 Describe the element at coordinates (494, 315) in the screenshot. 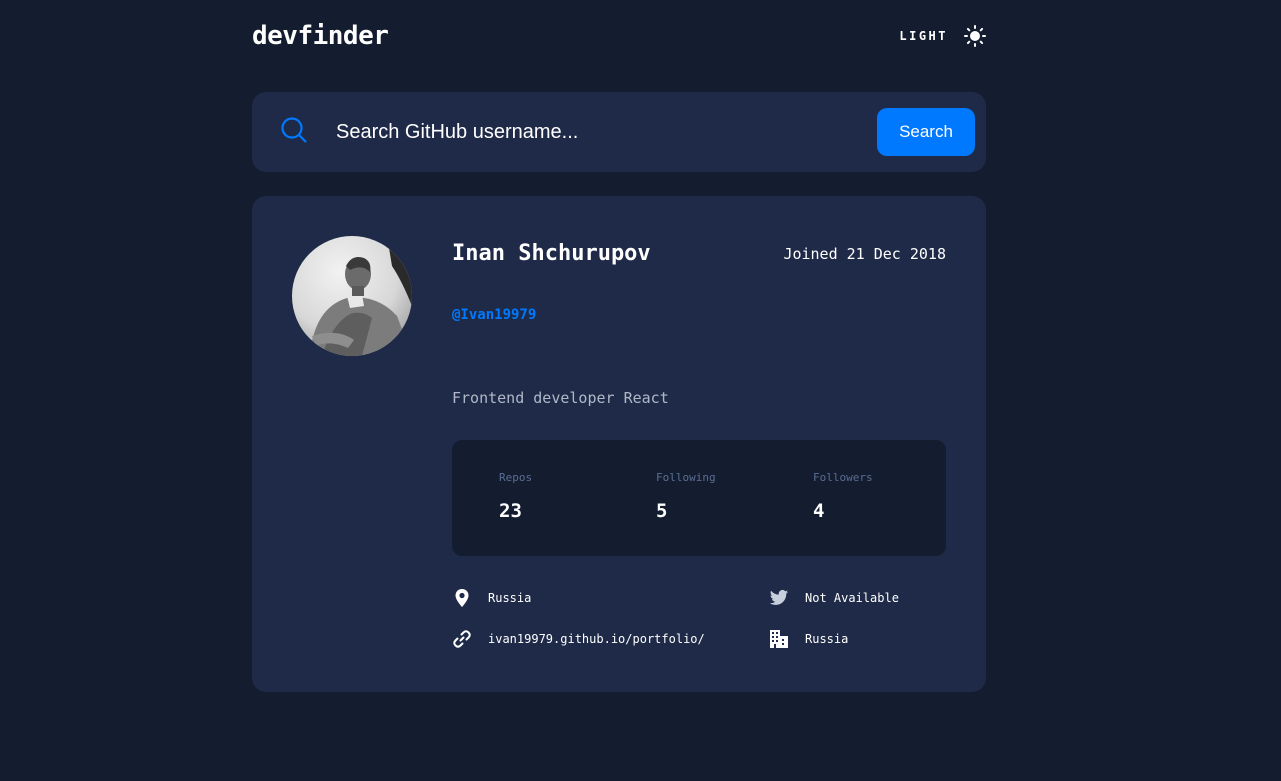

I see `profile-handle-link: @Ivan19979` at that location.